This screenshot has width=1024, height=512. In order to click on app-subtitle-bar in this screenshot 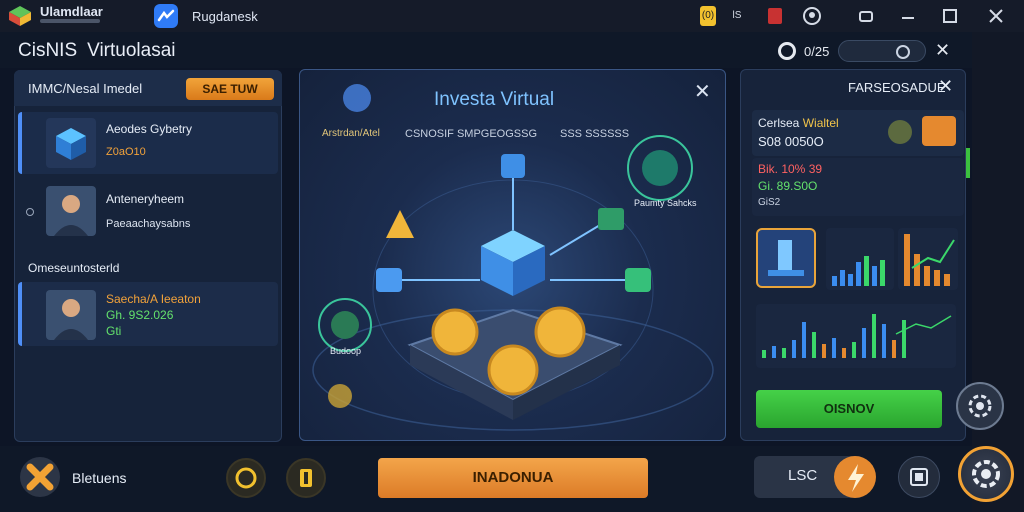, I will do `click(70, 21)`.